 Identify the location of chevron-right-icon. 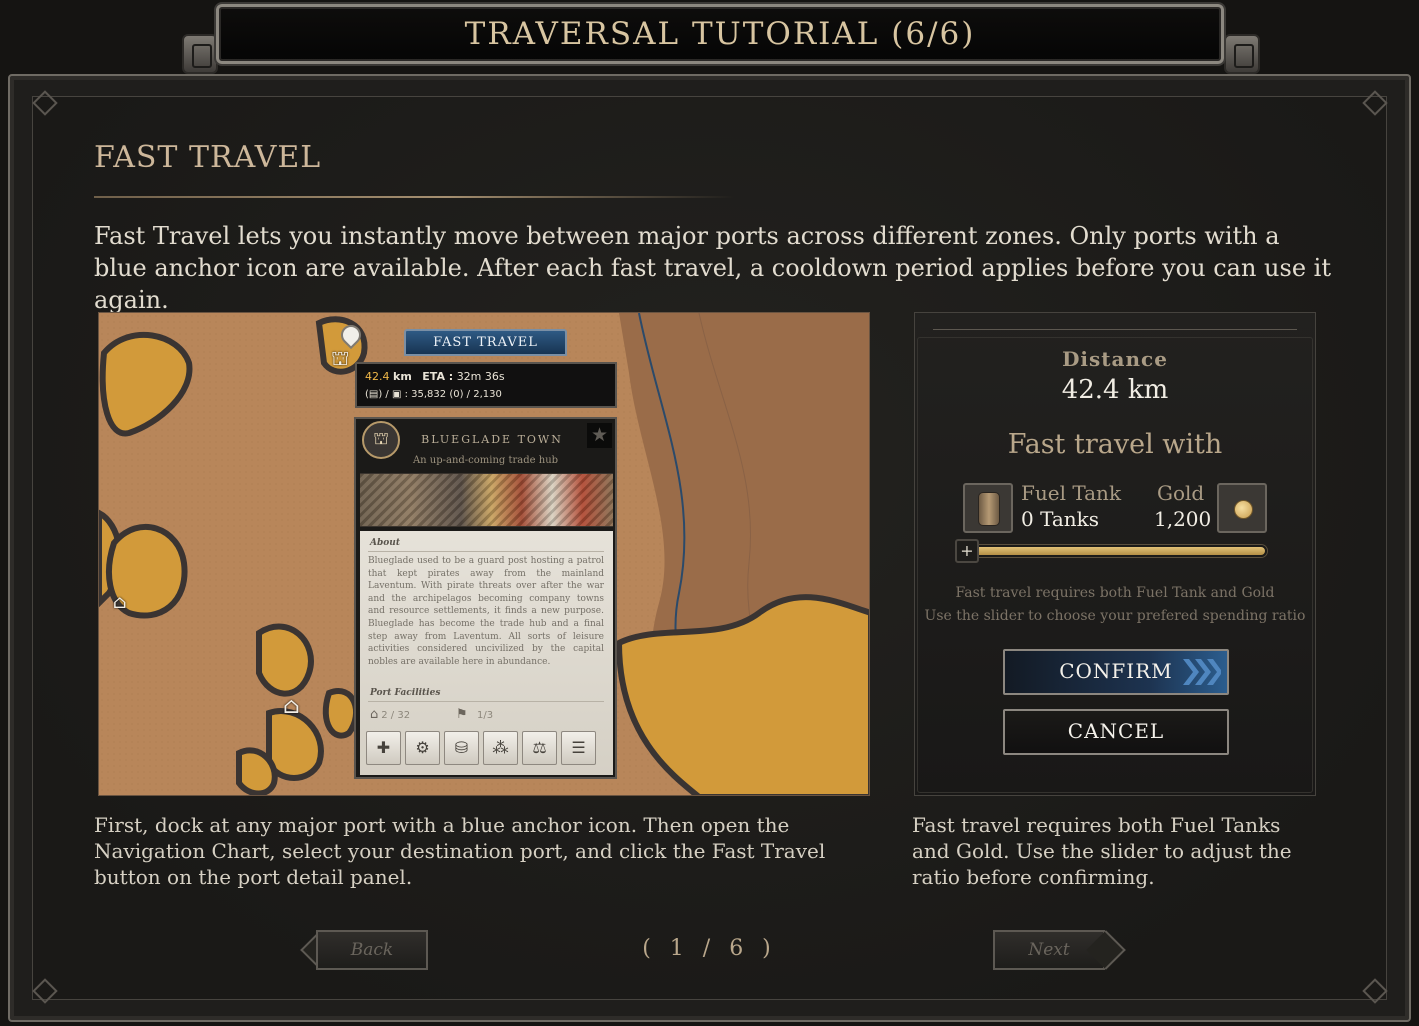
(1202, 672).